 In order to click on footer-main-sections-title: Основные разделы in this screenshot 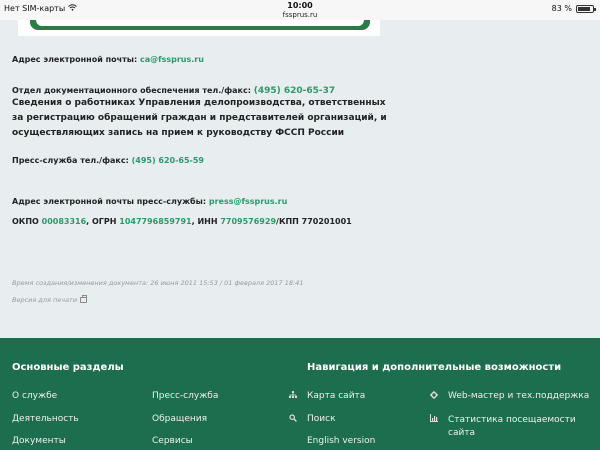, I will do `click(68, 367)`.